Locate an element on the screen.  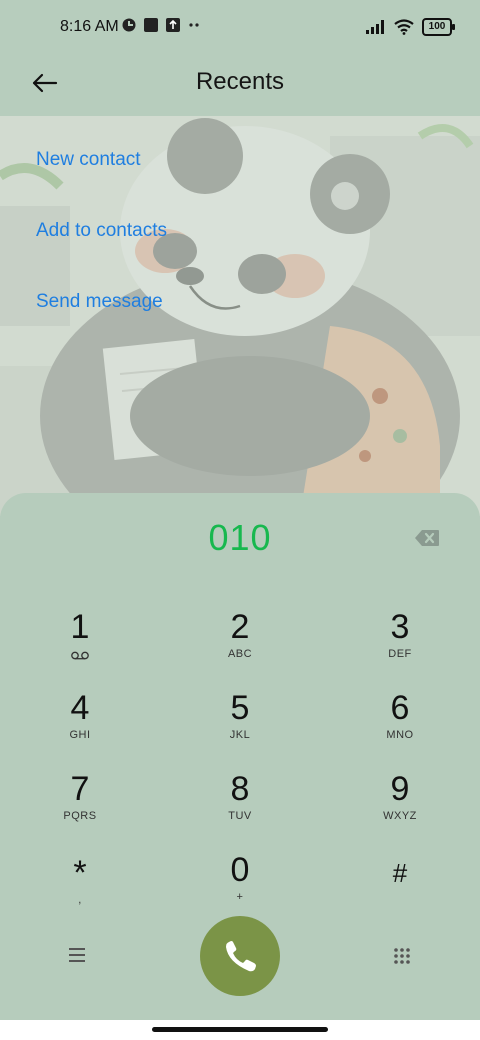
key-letters: JKL is located at coordinates (240, 735).